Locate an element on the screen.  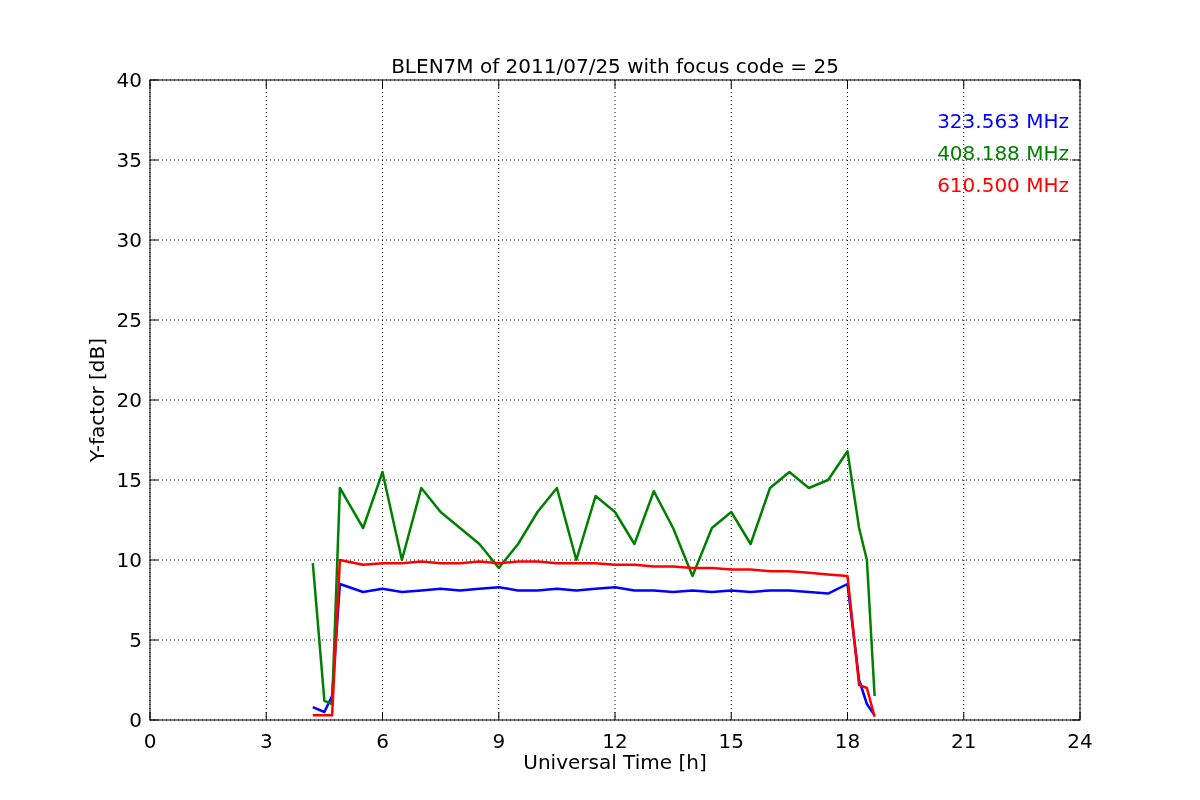
tick-label: 35 is located at coordinates (129, 160).